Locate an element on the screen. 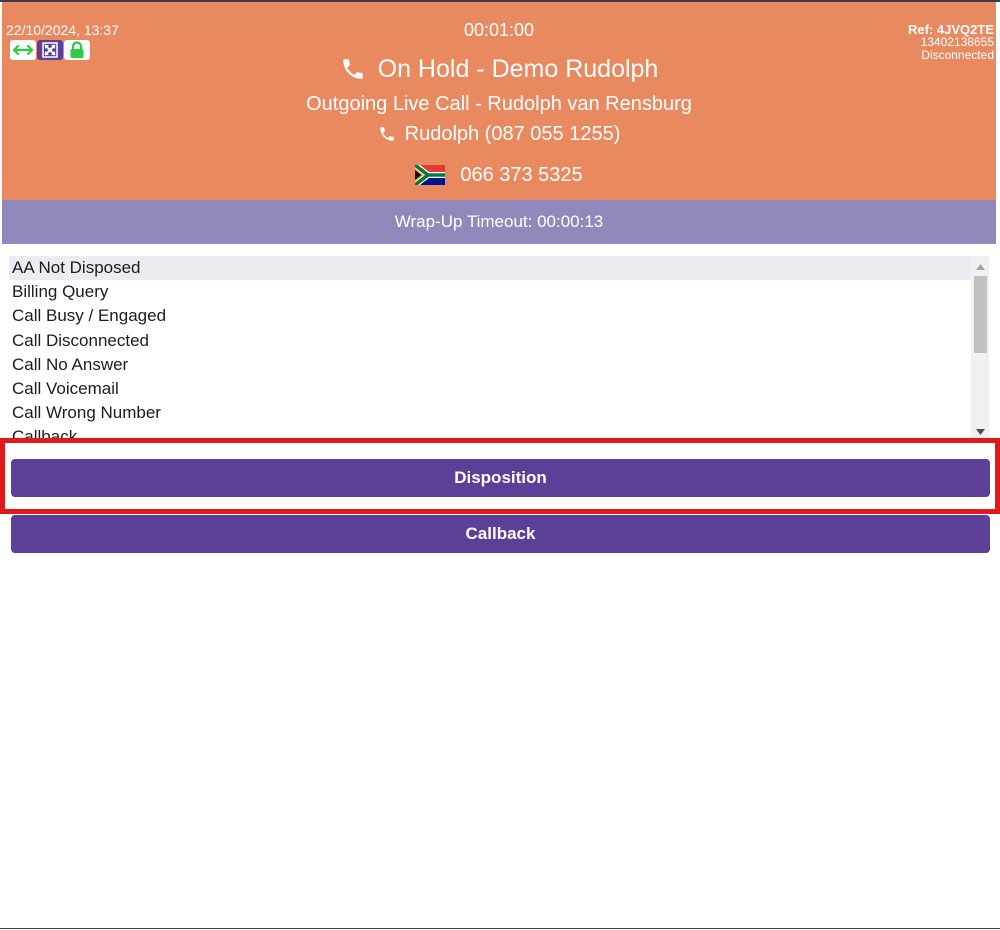 This screenshot has height=930, width=1000. dialed-number-line: 066 373 5325 is located at coordinates (499, 175).